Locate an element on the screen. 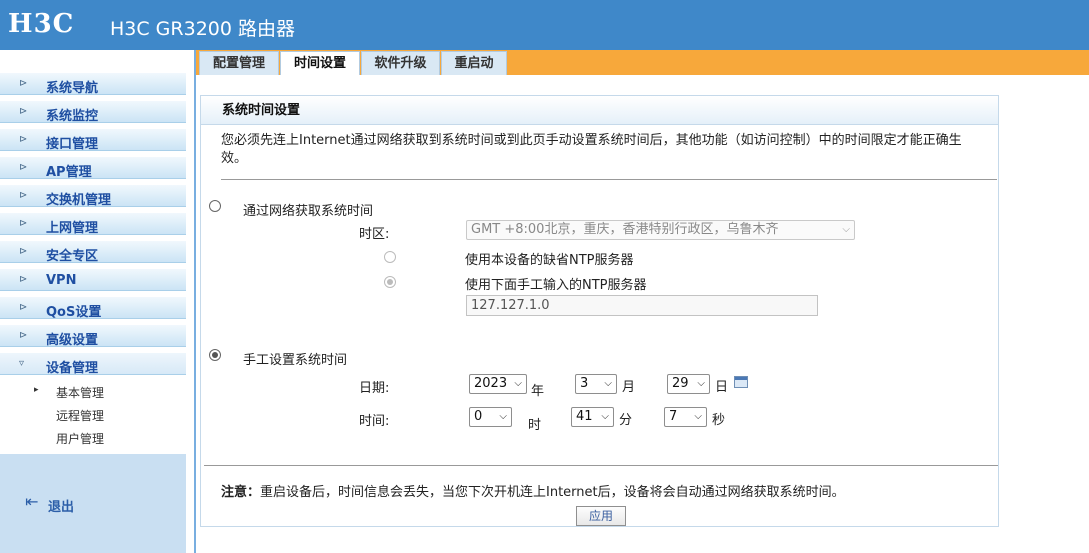  hour-unit: 时 is located at coordinates (535, 425).